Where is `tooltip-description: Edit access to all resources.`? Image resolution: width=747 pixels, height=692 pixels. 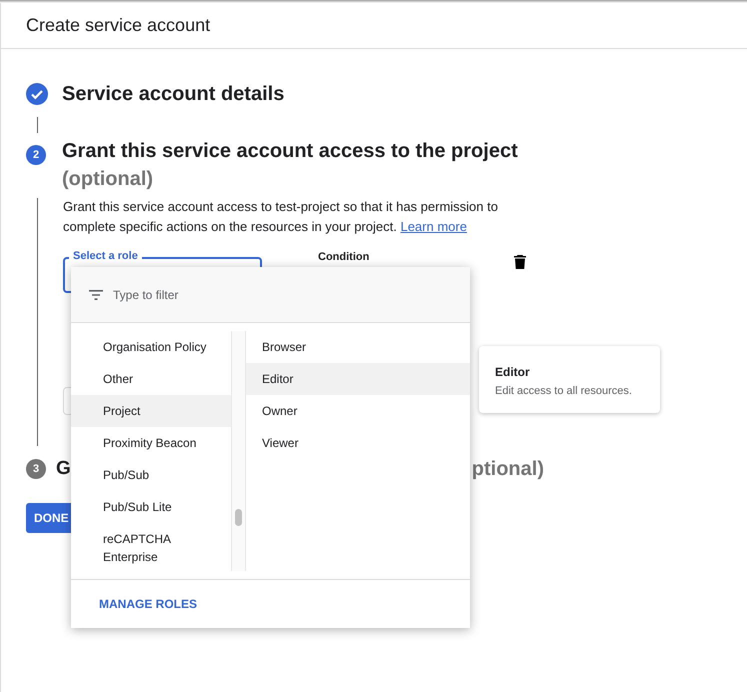 tooltip-description: Edit access to all resources. is located at coordinates (564, 391).